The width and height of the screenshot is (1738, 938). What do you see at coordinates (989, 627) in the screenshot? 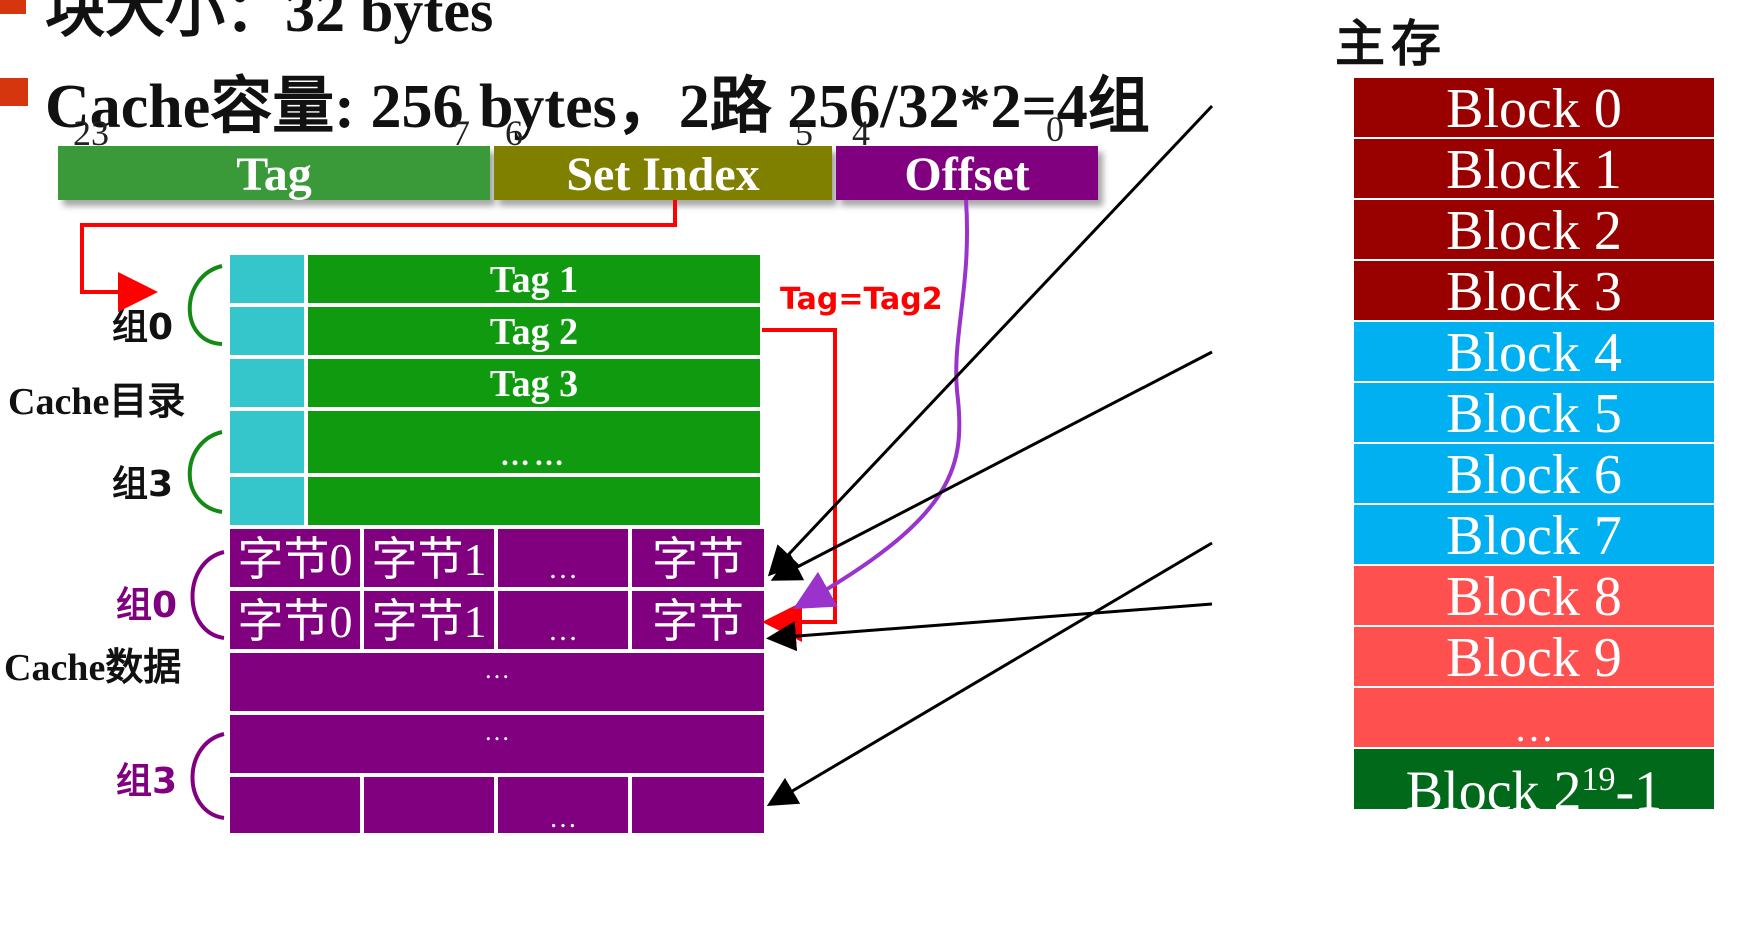
I see `block8-map-arrow` at bounding box center [989, 627].